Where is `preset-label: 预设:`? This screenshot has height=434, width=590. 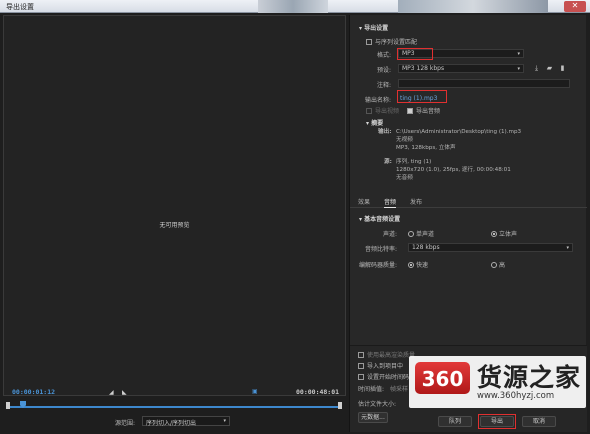 preset-label: 预设: is located at coordinates (383, 70).